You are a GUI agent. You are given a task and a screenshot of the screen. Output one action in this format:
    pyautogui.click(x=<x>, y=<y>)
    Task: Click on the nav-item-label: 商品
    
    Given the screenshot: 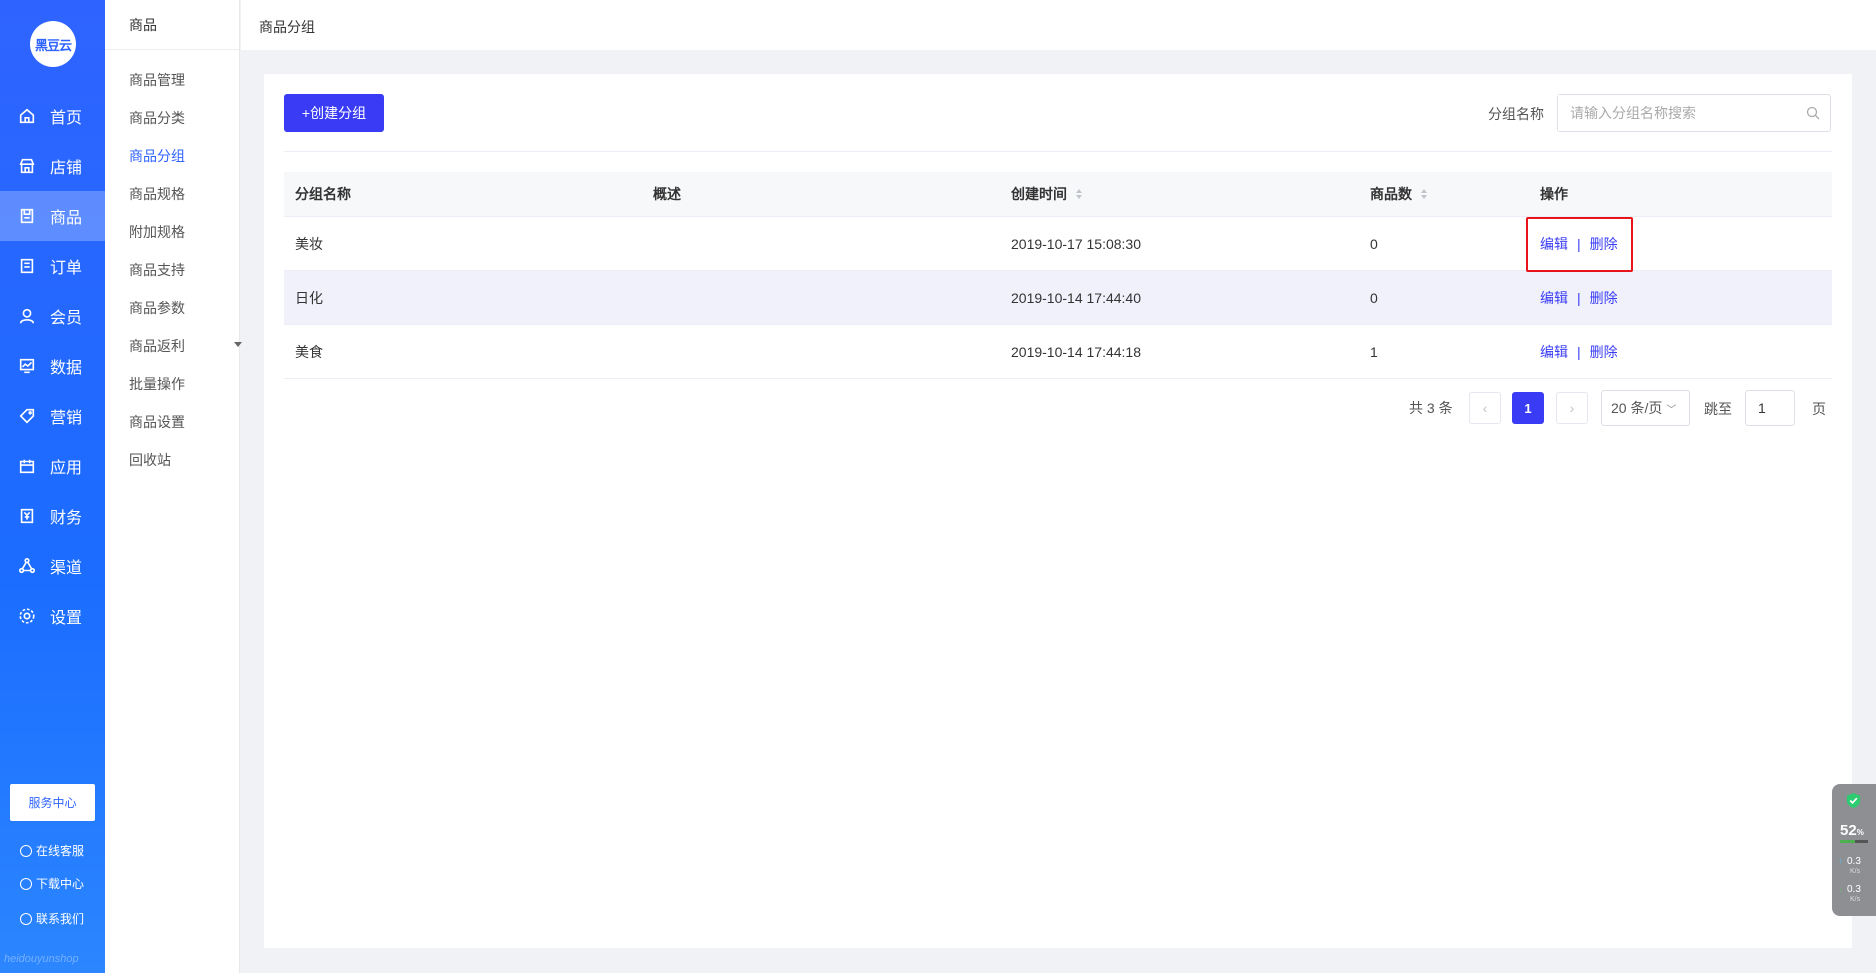 What is the action you would take?
    pyautogui.click(x=66, y=218)
    